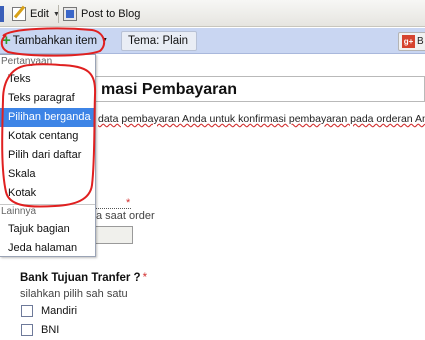 Image resolution: width=425 pixels, height=340 pixels. Describe the element at coordinates (47, 136) in the screenshot. I see `menu-item-checkboxes: Kotak centang` at that location.